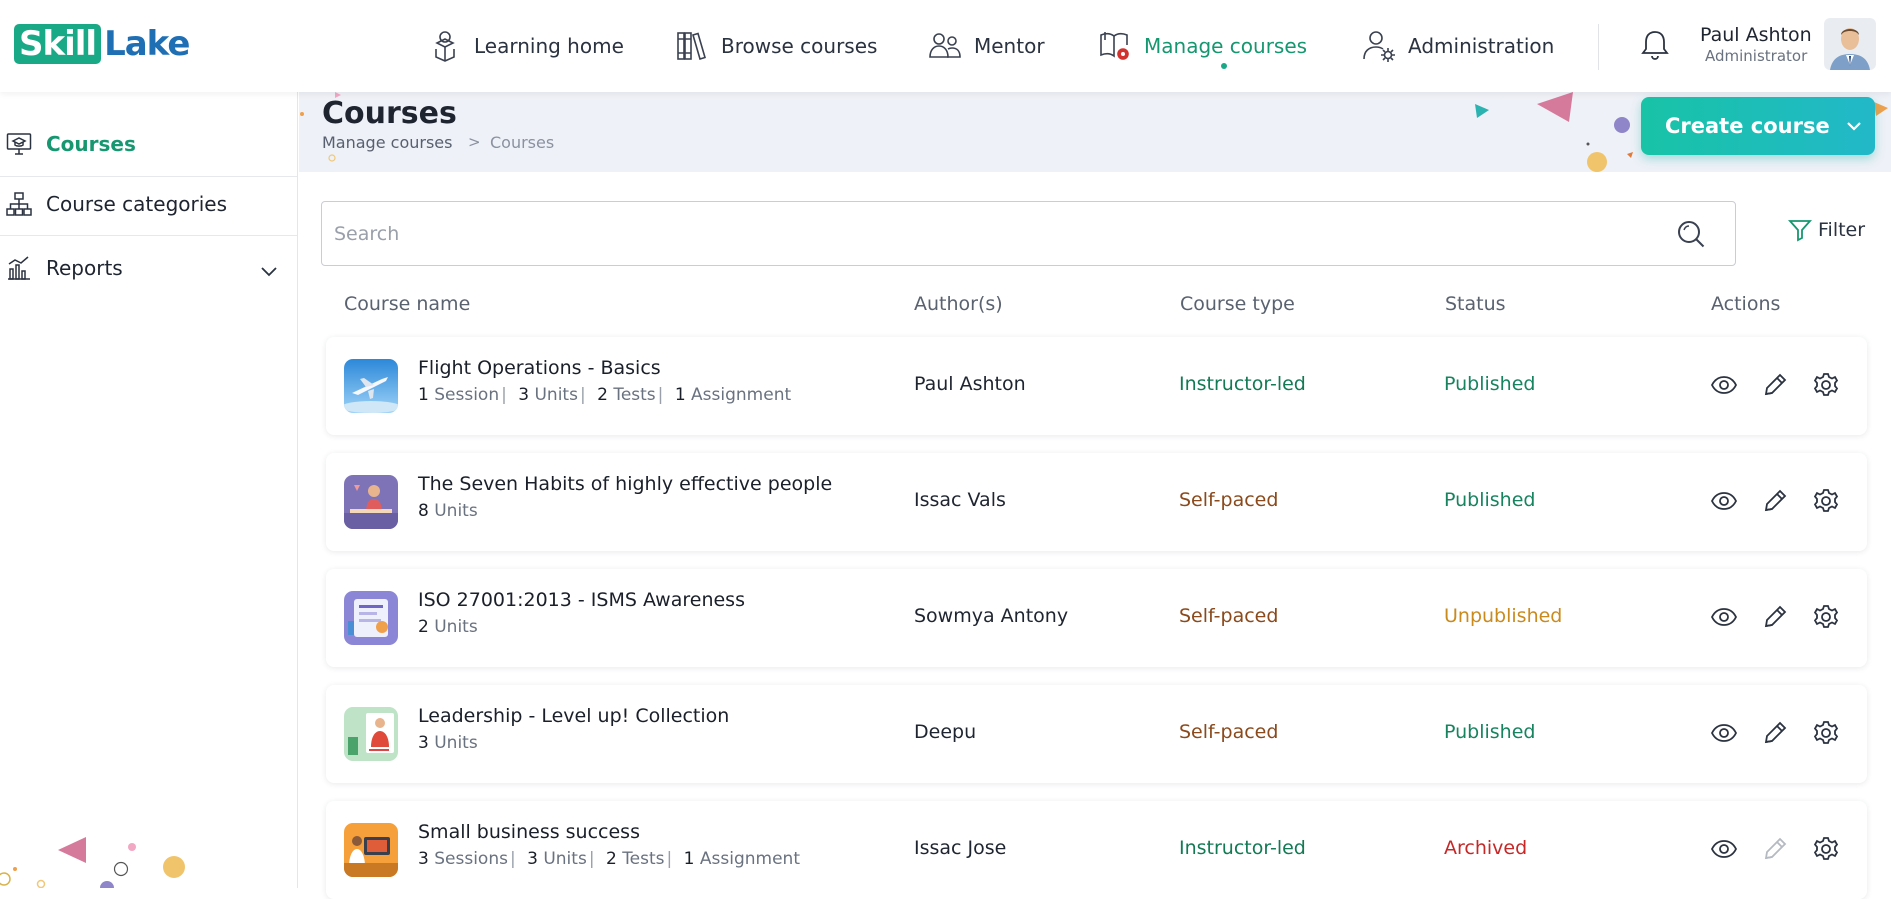  I want to click on course-name: Small business success, so click(529, 832).